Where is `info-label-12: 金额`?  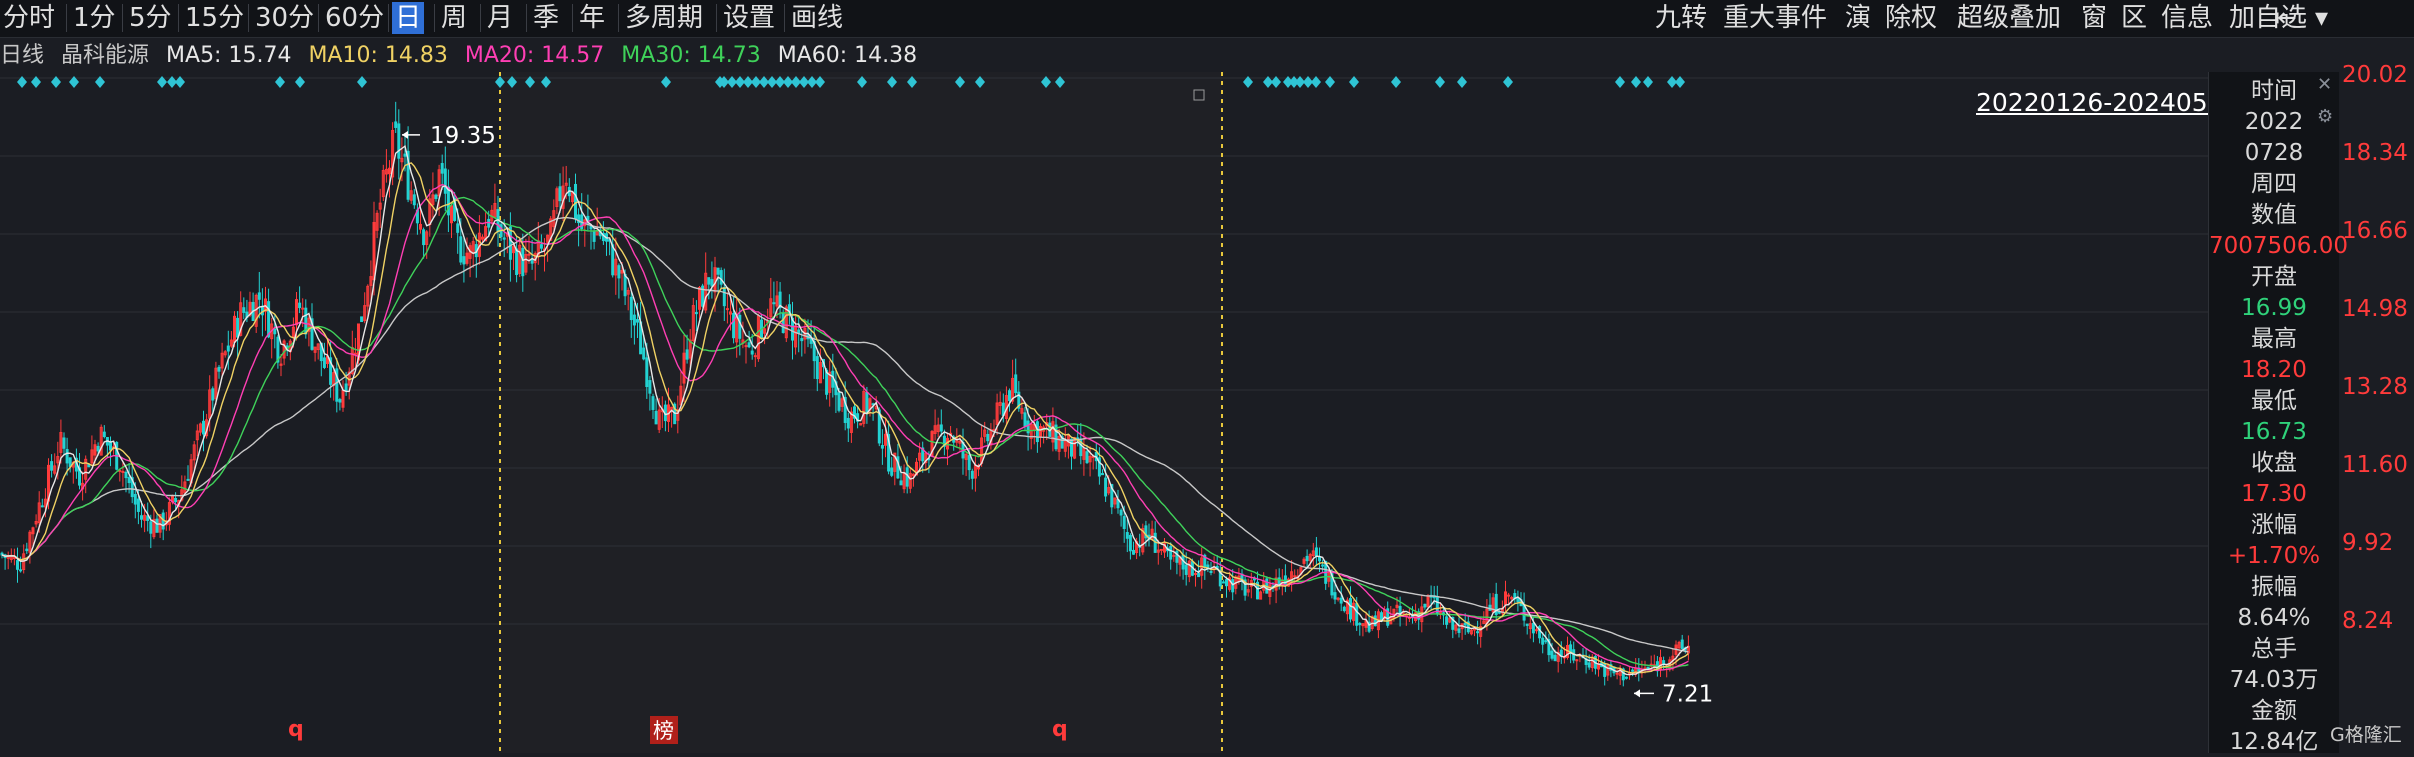
info-label-12: 金额 is located at coordinates (2274, 711).